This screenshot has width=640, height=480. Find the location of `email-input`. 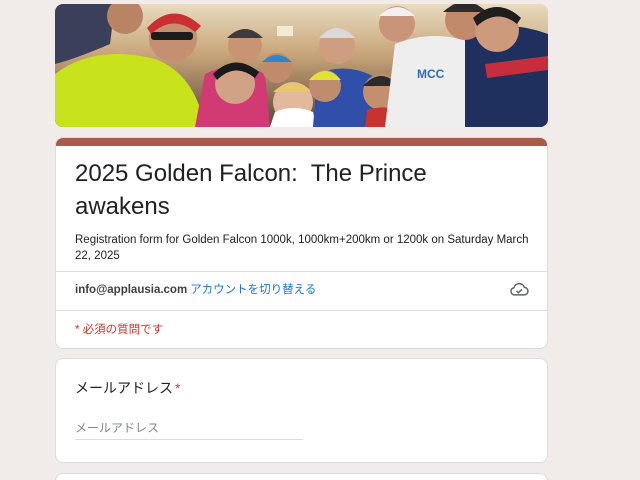

email-input is located at coordinates (189, 428).